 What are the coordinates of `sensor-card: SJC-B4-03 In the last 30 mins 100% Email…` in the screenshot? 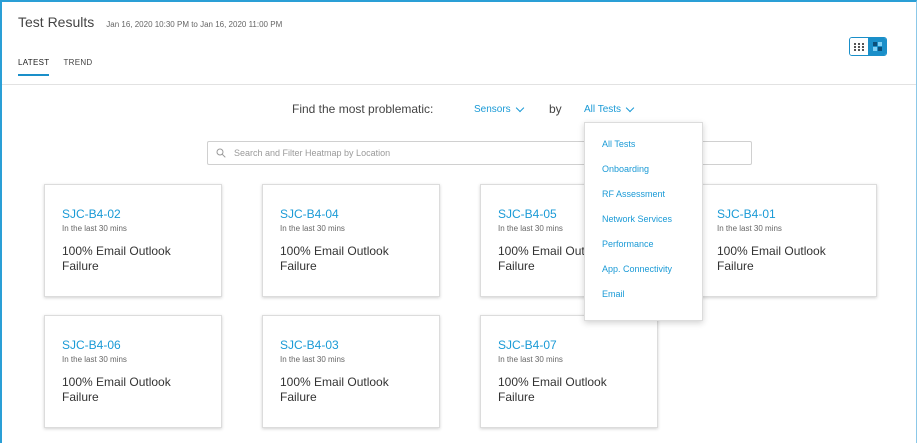 It's located at (351, 371).